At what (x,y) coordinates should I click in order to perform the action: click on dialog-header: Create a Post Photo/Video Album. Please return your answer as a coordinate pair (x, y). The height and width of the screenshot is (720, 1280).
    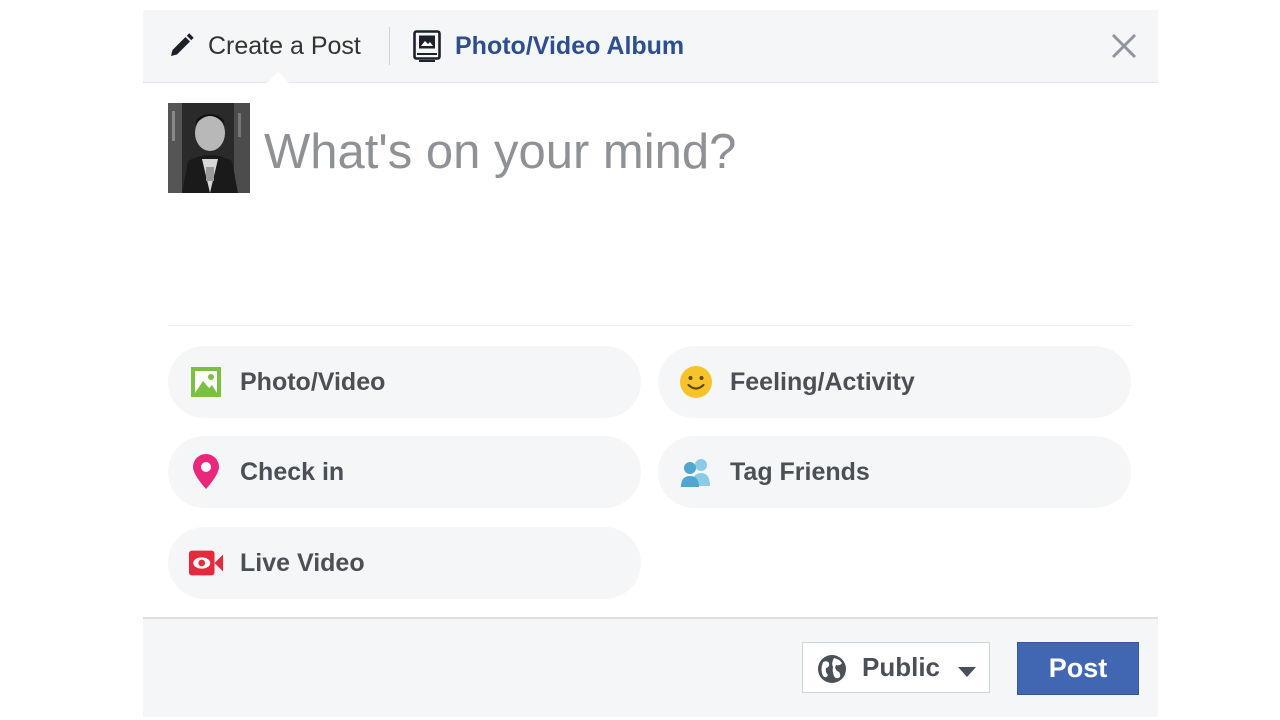
    Looking at the image, I should click on (650, 46).